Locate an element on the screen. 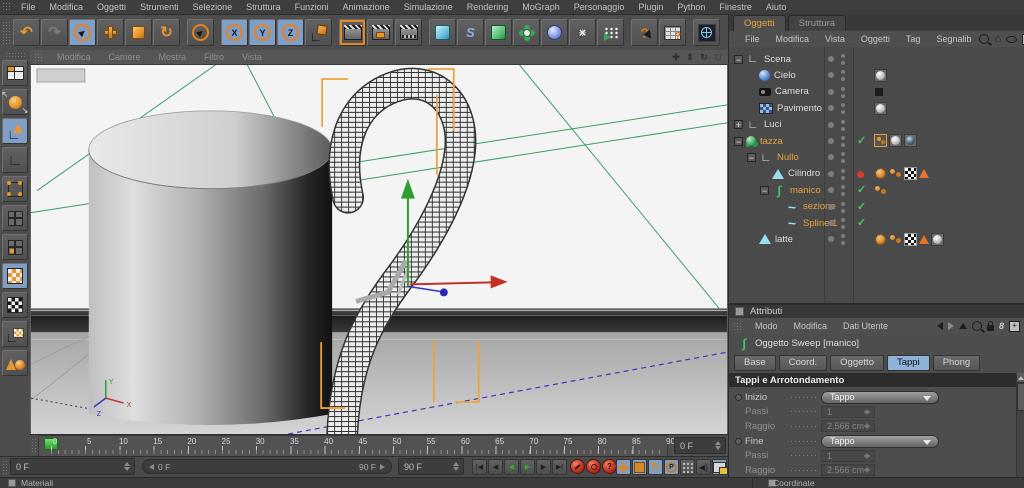 The height and width of the screenshot is (488, 1024). history-forward-icon is located at coordinates (950, 326).